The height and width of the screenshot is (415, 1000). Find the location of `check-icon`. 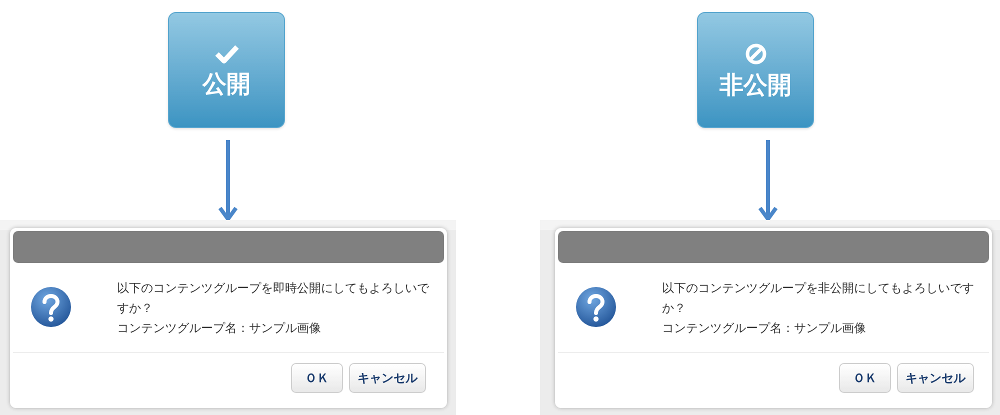

check-icon is located at coordinates (226, 54).